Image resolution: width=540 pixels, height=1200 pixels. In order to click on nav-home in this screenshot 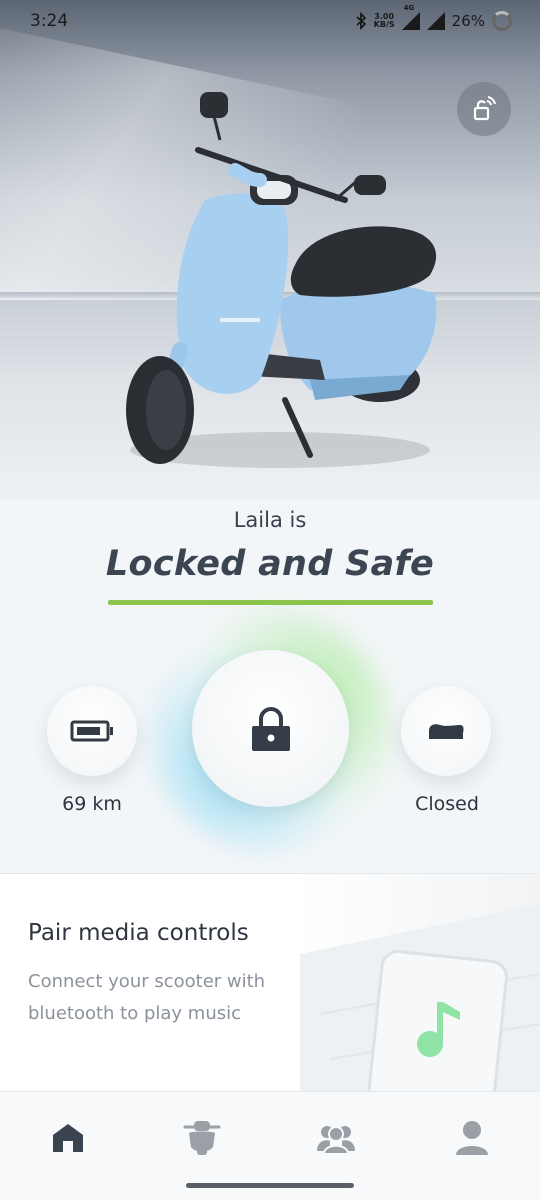, I will do `click(68, 1138)`.